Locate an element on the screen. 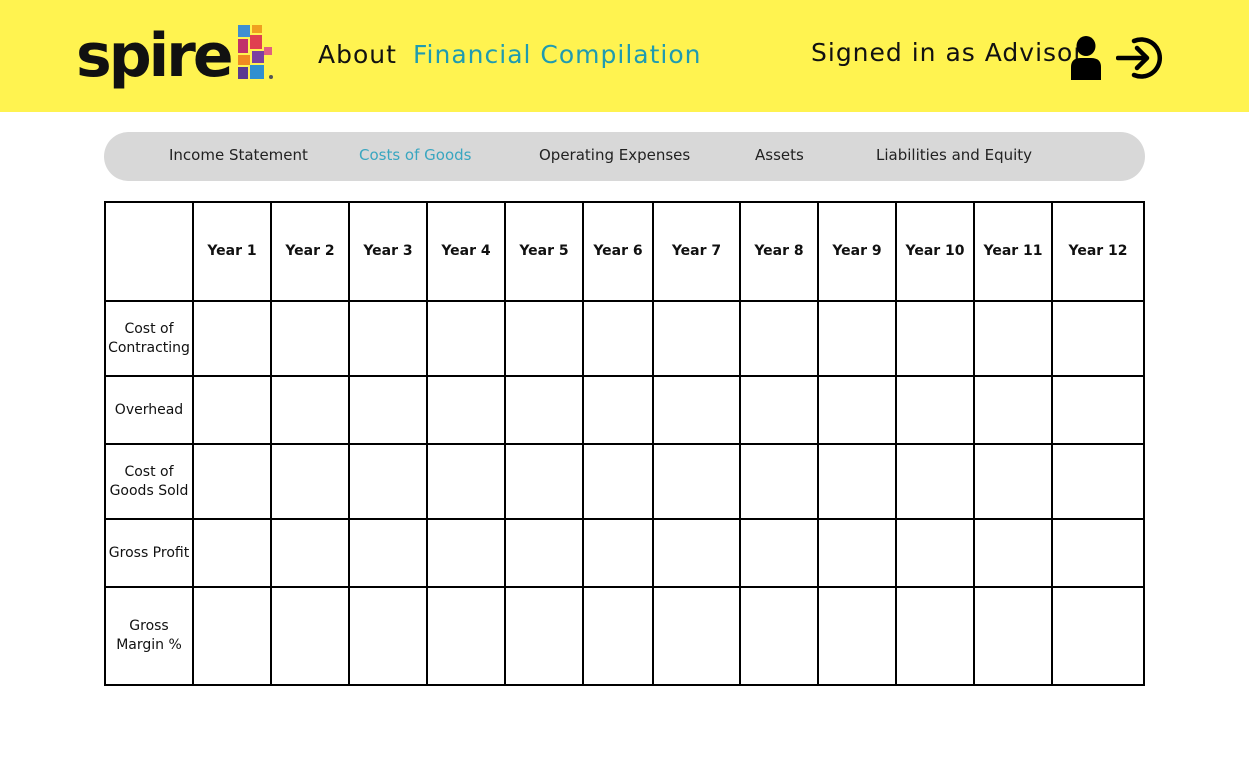 This screenshot has height=768, width=1249. row-label: Gross Profit is located at coordinates (149, 553).